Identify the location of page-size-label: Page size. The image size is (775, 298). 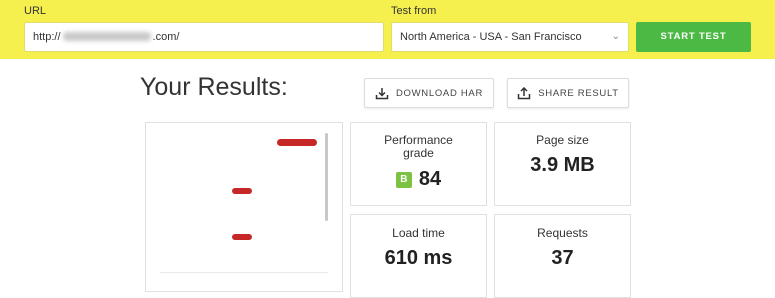
(562, 140).